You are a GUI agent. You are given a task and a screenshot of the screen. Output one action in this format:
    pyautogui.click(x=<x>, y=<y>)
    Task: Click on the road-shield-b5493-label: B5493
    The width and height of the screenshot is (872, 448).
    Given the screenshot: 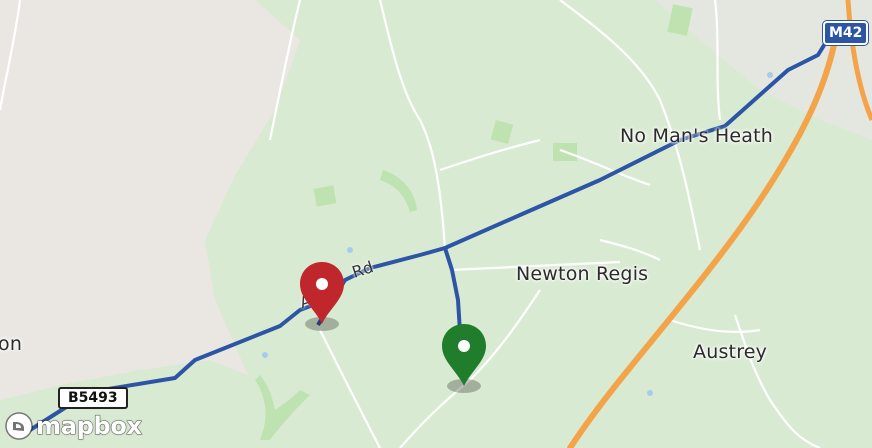 What is the action you would take?
    pyautogui.click(x=93, y=398)
    